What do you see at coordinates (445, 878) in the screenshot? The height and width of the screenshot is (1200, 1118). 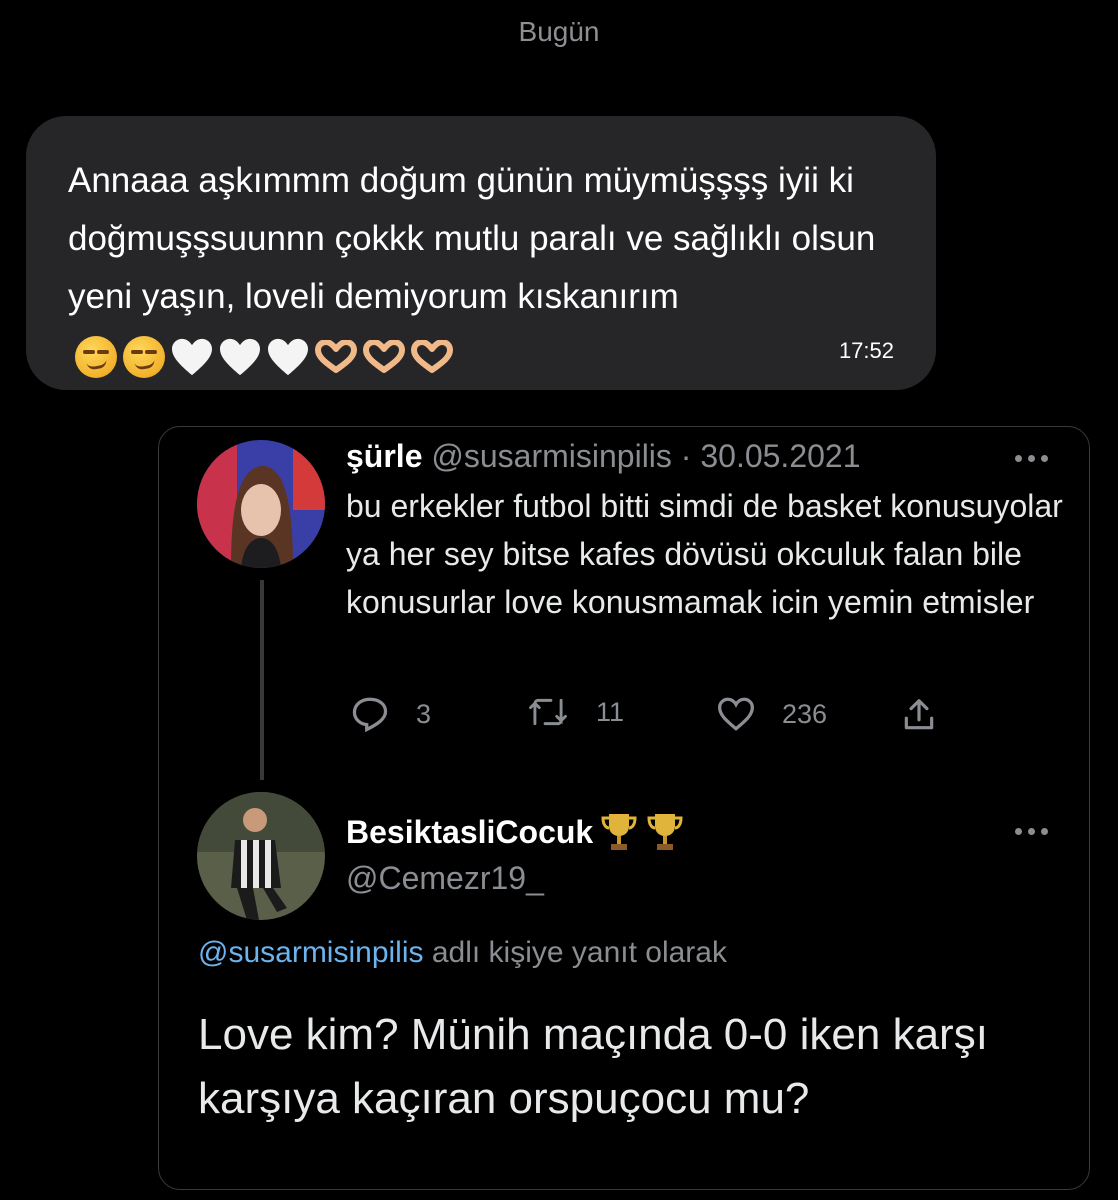 I see `handle: @Cemezr19_` at bounding box center [445, 878].